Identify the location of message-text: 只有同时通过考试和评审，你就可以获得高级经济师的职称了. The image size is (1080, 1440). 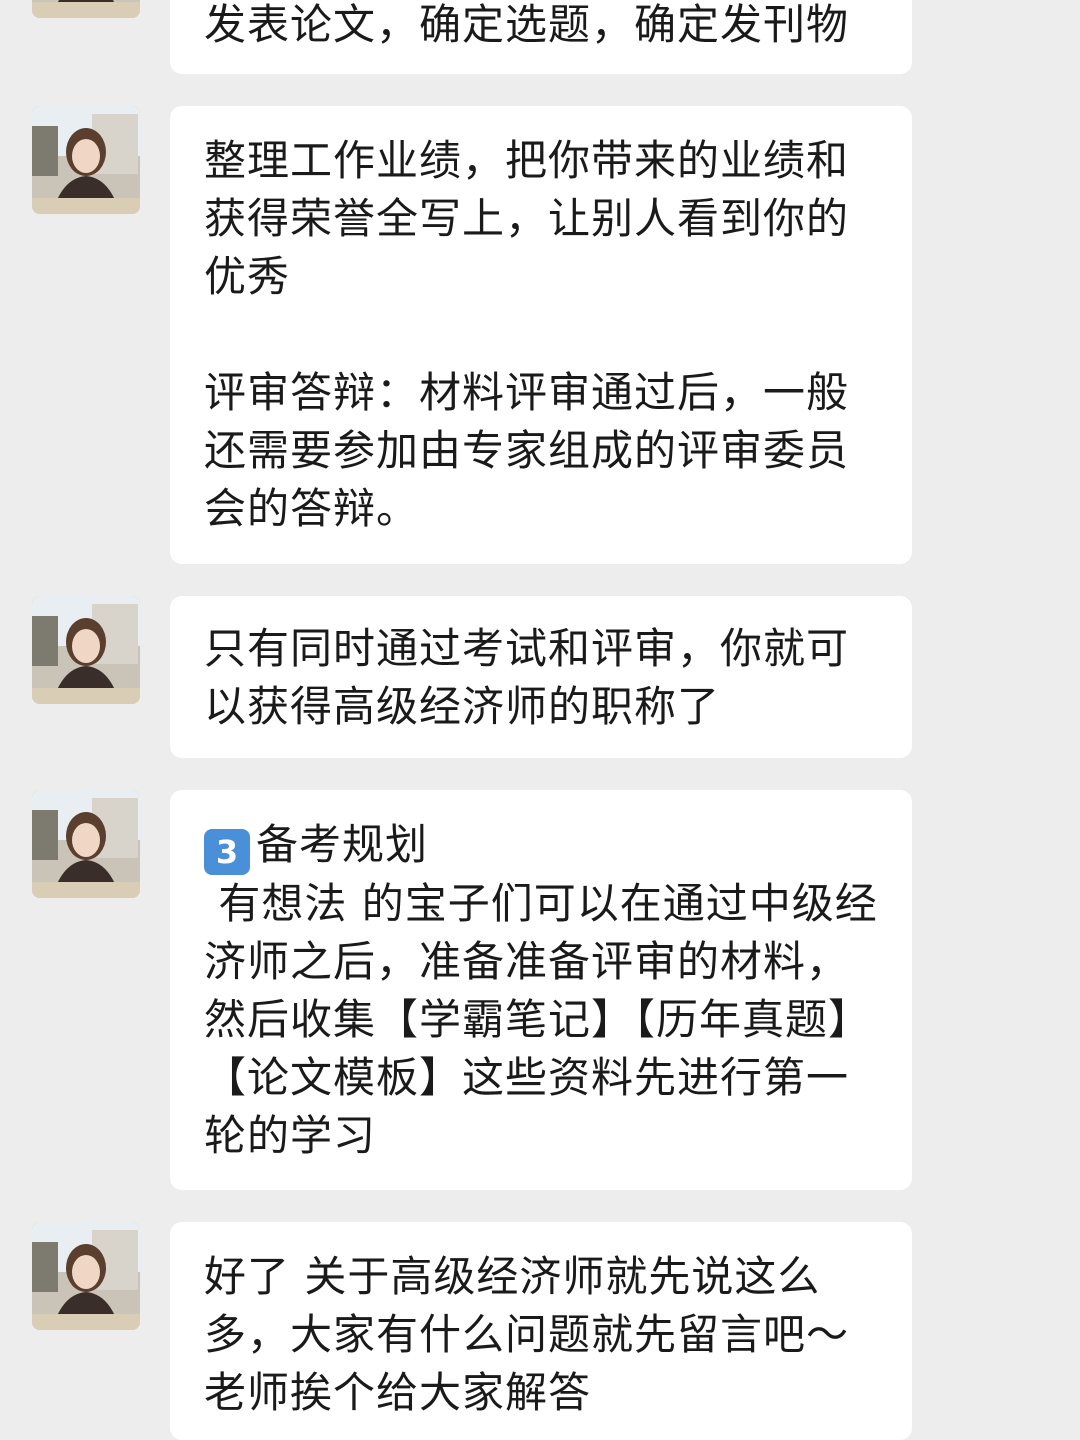
(527, 677).